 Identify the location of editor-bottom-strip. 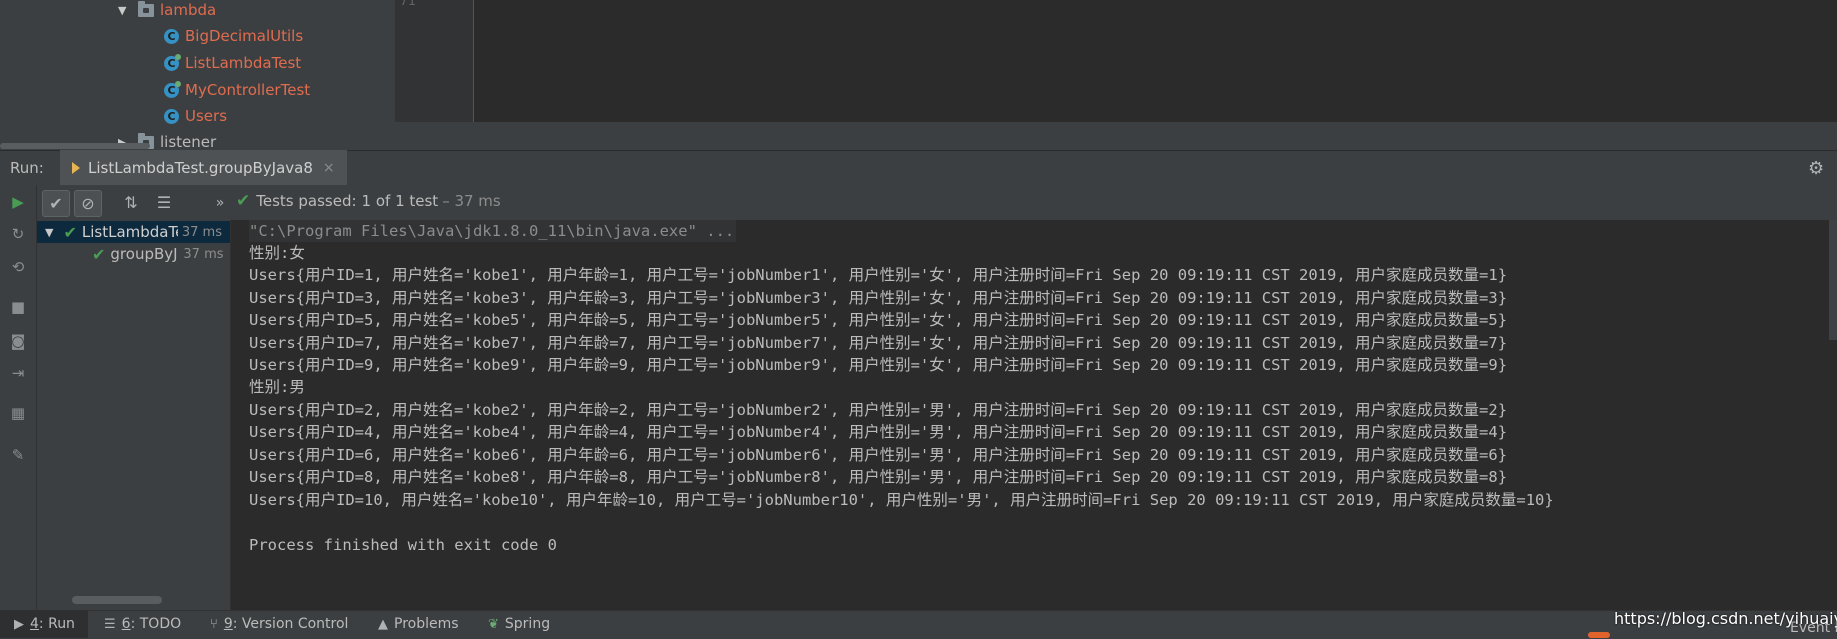
(1116, 136).